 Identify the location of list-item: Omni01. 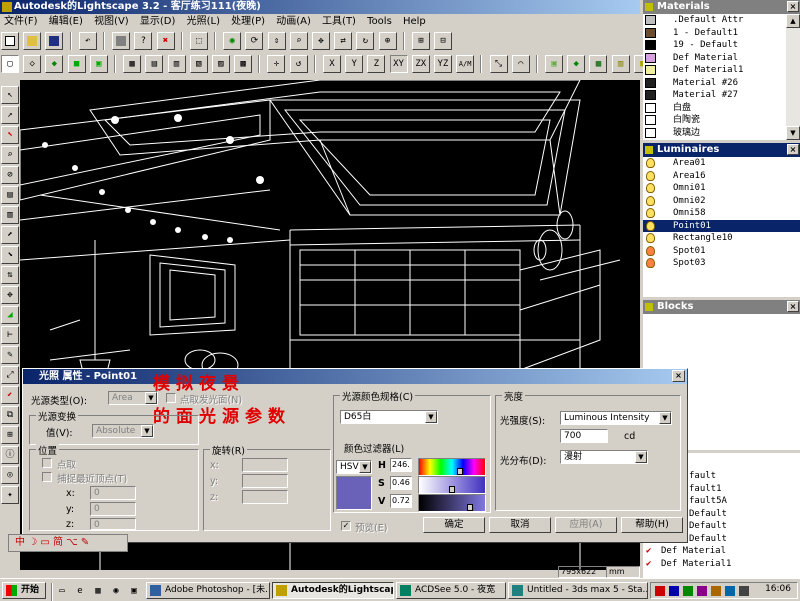
(721, 188).